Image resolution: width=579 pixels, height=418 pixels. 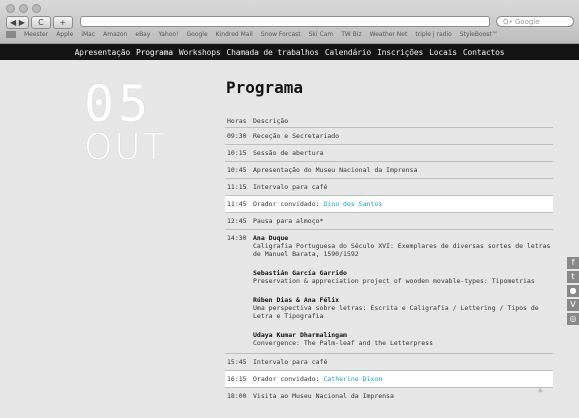 What do you see at coordinates (115, 34) in the screenshot?
I see `bookmark-item: Amazon` at bounding box center [115, 34].